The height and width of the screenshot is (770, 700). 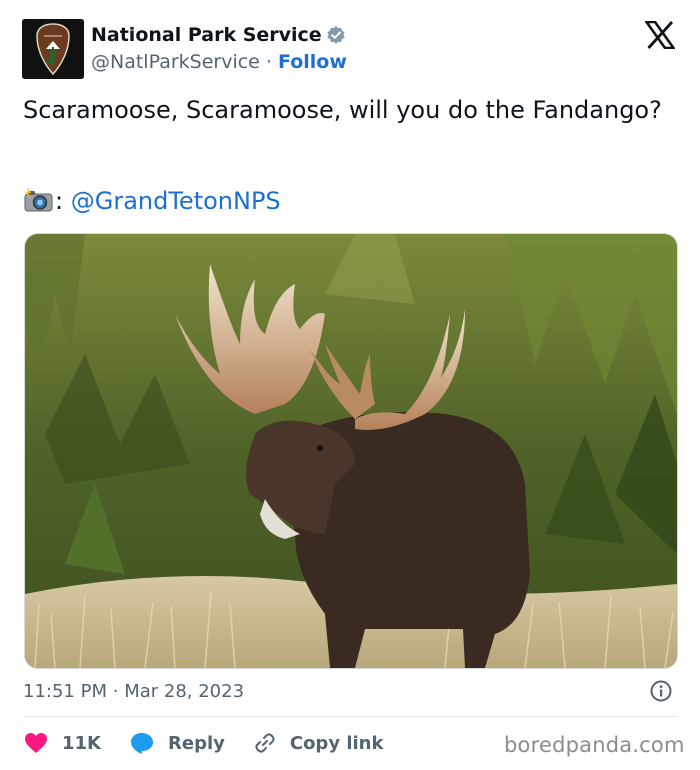 I want to click on tweet-actions: 11K Reply Copy link, so click(x=217, y=743).